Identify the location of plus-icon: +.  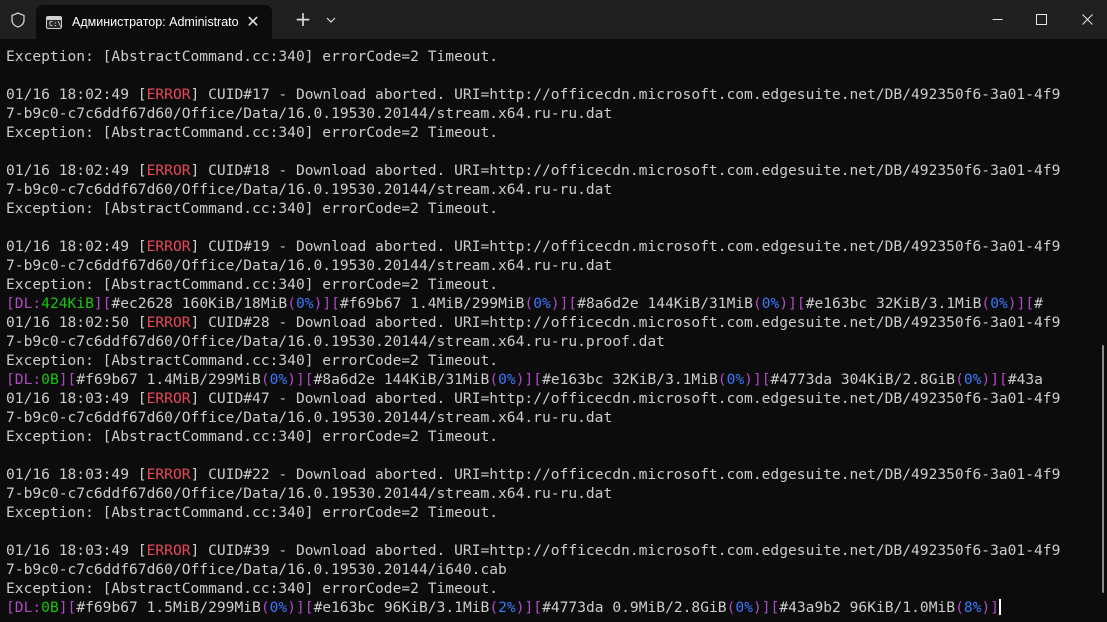
(303, 19).